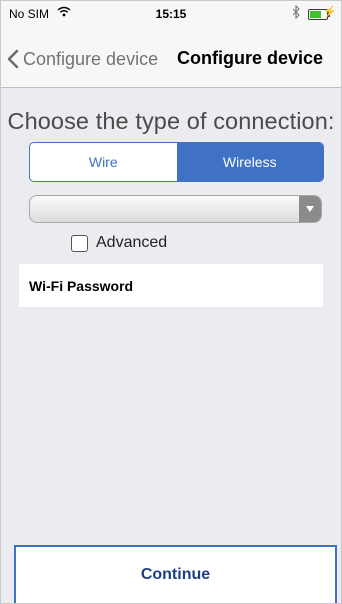 The image size is (342, 604). What do you see at coordinates (81, 285) in the screenshot?
I see `wifi-password-label: Wi-Fi Password` at bounding box center [81, 285].